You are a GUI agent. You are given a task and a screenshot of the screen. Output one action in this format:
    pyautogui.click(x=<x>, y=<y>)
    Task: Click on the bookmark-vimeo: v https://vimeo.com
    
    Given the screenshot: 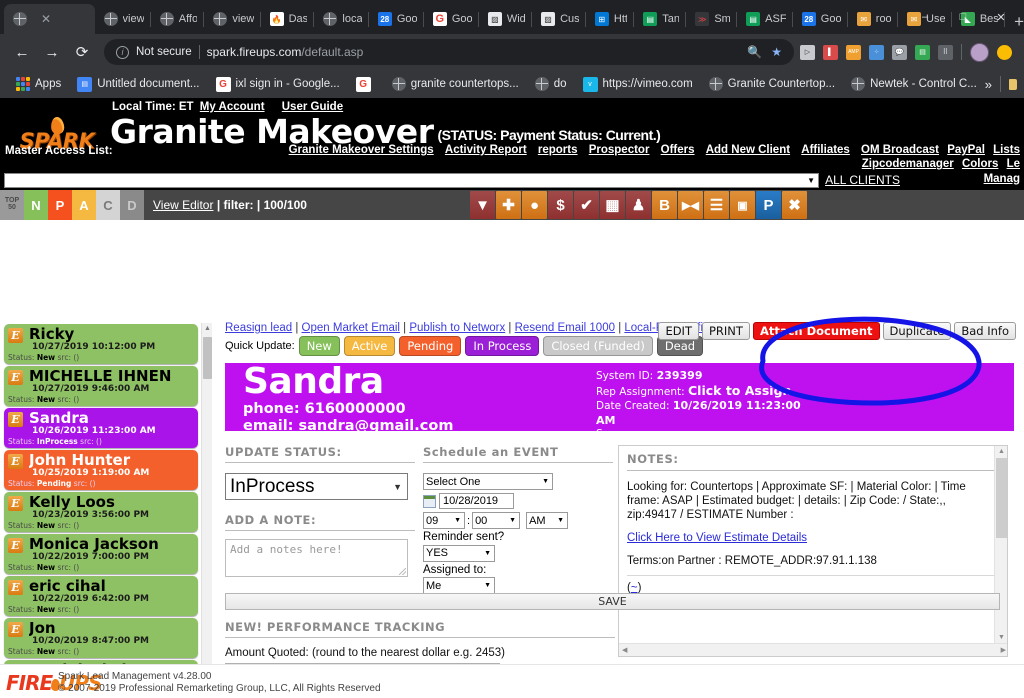 What is the action you would take?
    pyautogui.click(x=638, y=84)
    